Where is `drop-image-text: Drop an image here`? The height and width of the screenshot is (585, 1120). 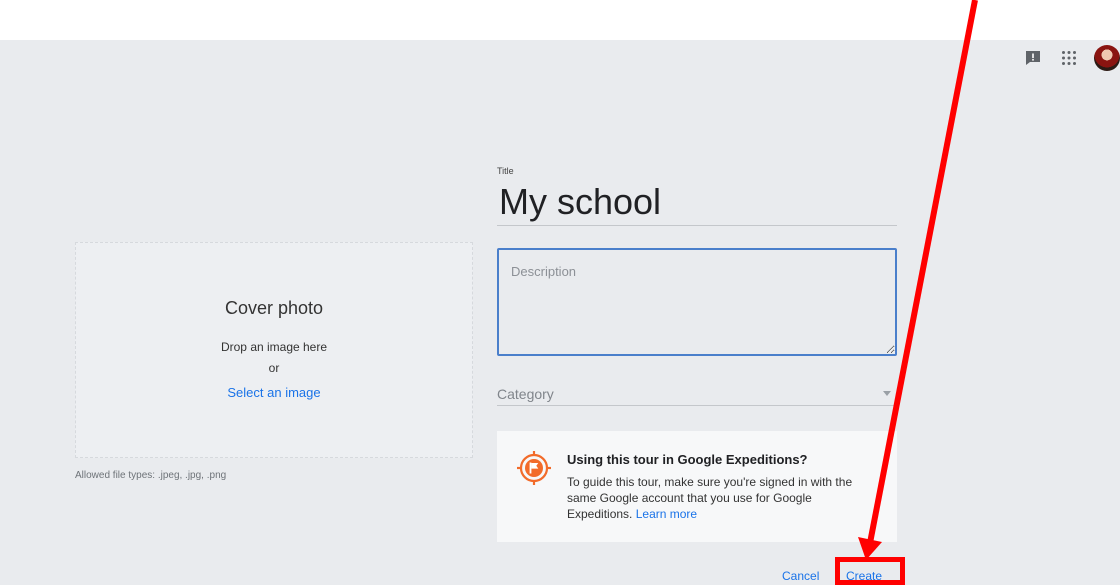 drop-image-text: Drop an image here is located at coordinates (274, 347).